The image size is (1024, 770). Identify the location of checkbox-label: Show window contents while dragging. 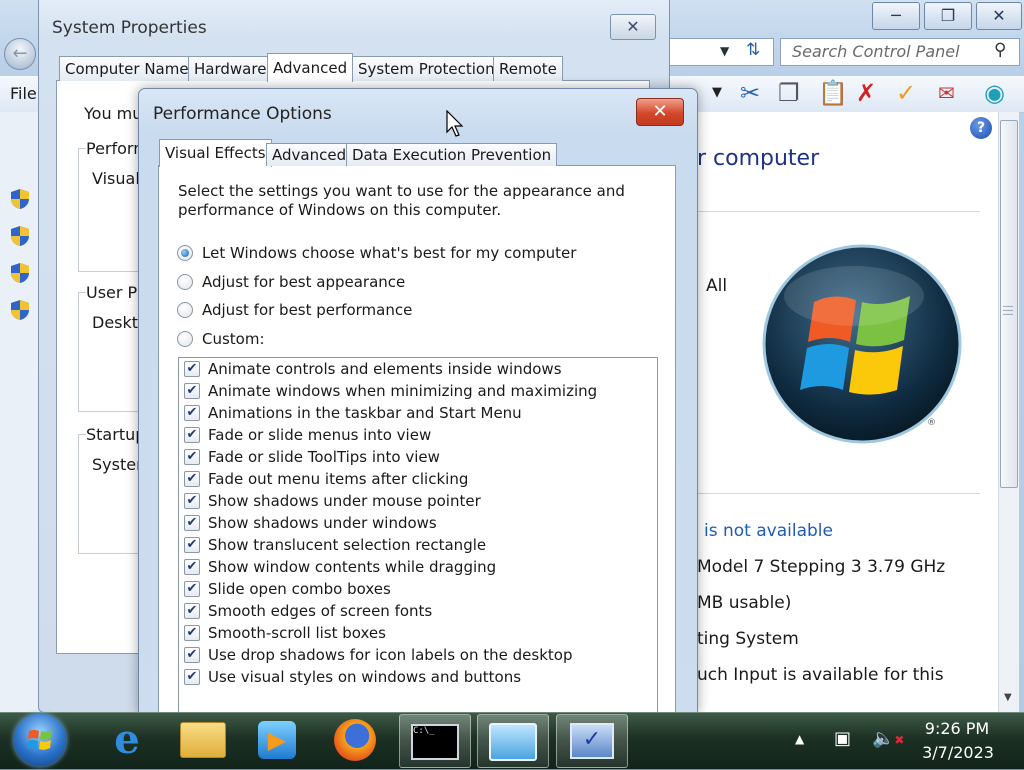
(352, 567).